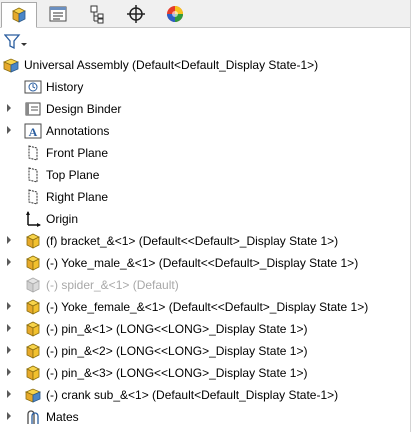  I want to click on history-icon, so click(33, 87).